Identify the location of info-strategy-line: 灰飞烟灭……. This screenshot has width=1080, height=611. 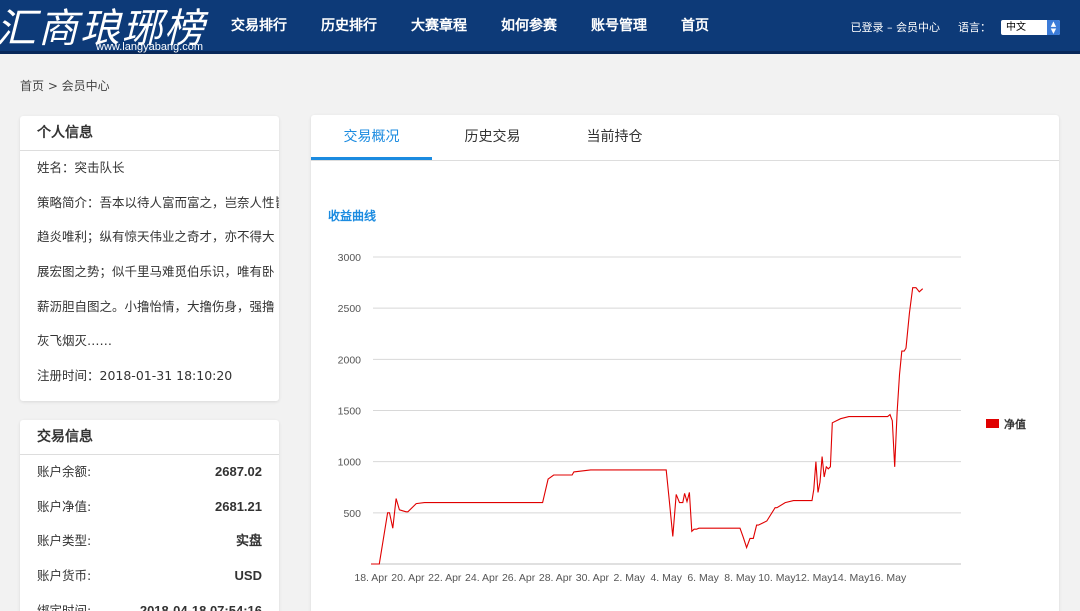
(75, 341).